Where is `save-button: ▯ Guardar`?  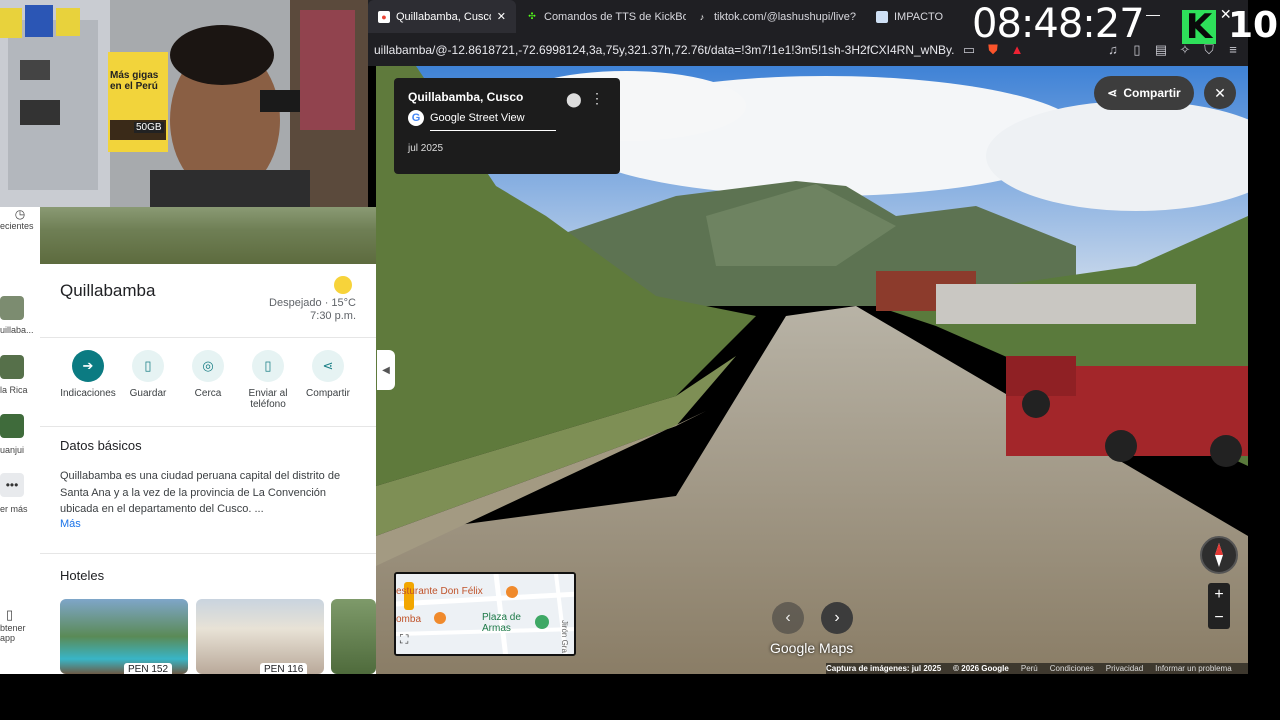
save-button: ▯ Guardar is located at coordinates (148, 374).